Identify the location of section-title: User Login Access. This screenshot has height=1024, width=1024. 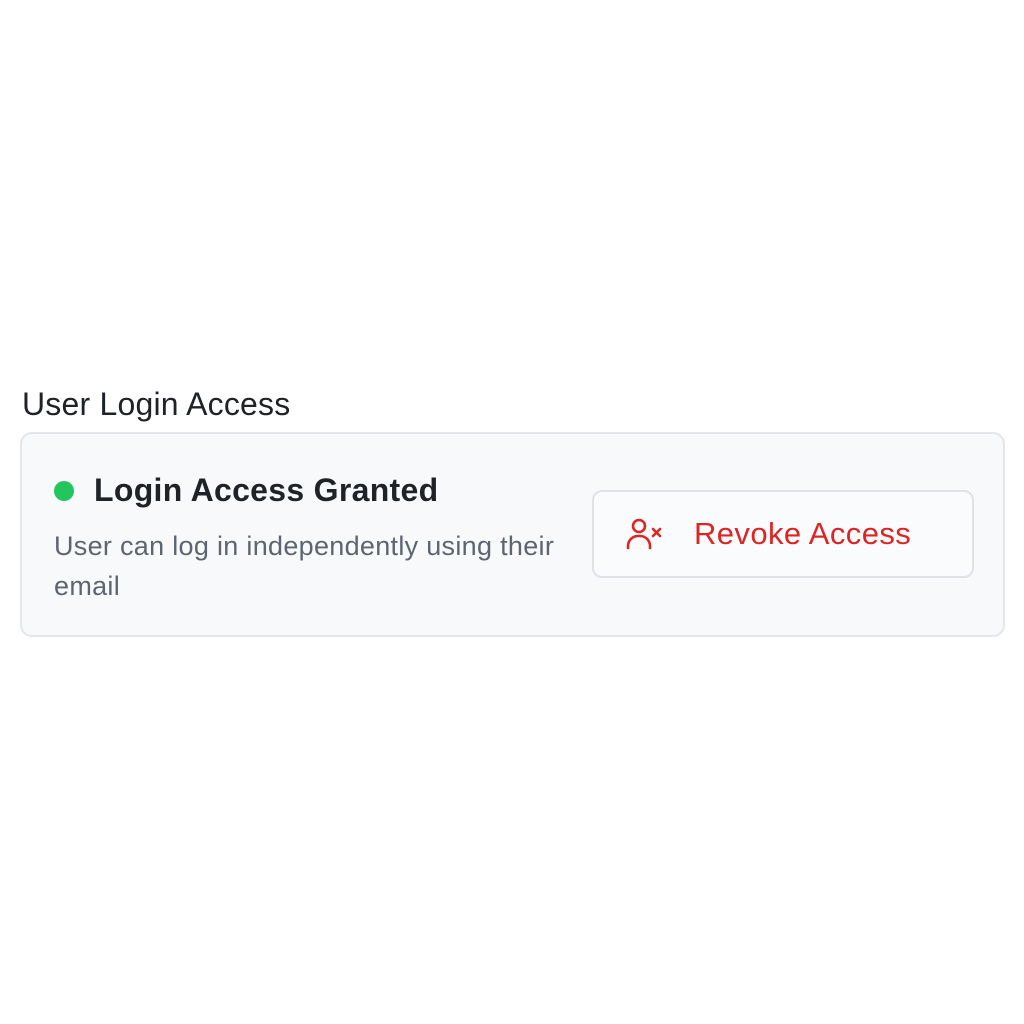
(156, 404).